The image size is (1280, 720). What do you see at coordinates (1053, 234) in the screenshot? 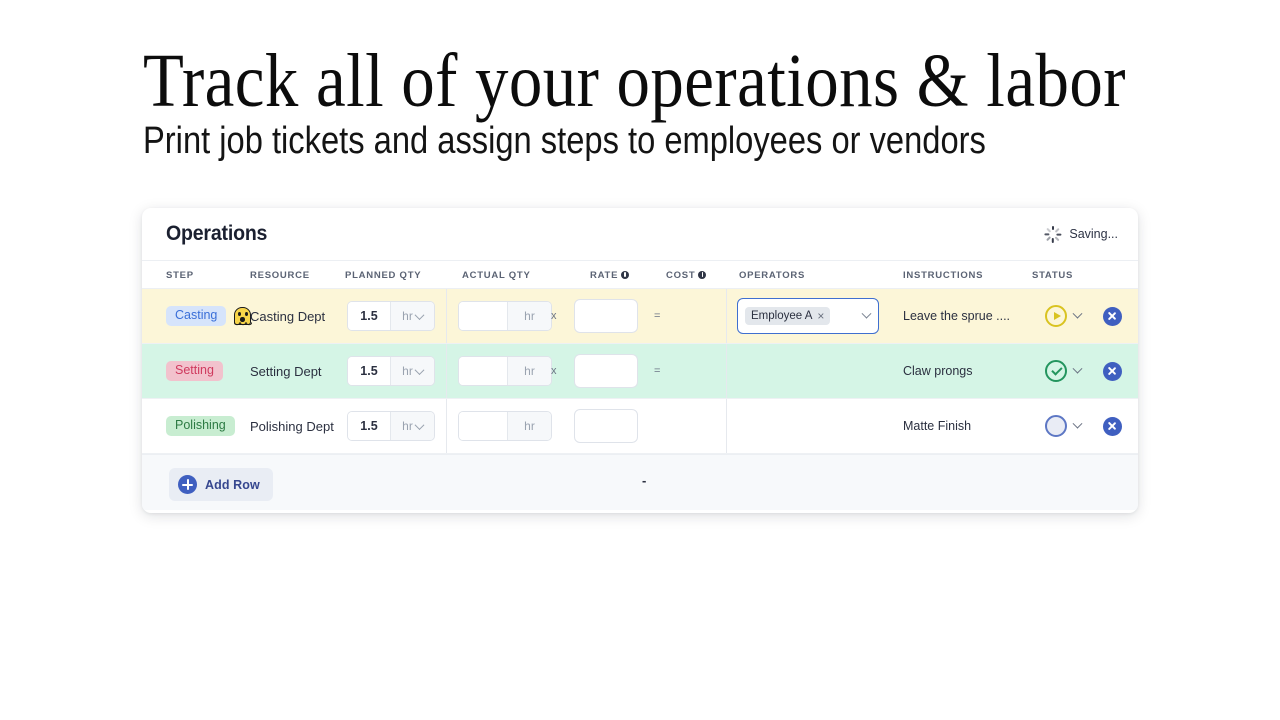
I see `spinner-icon` at bounding box center [1053, 234].